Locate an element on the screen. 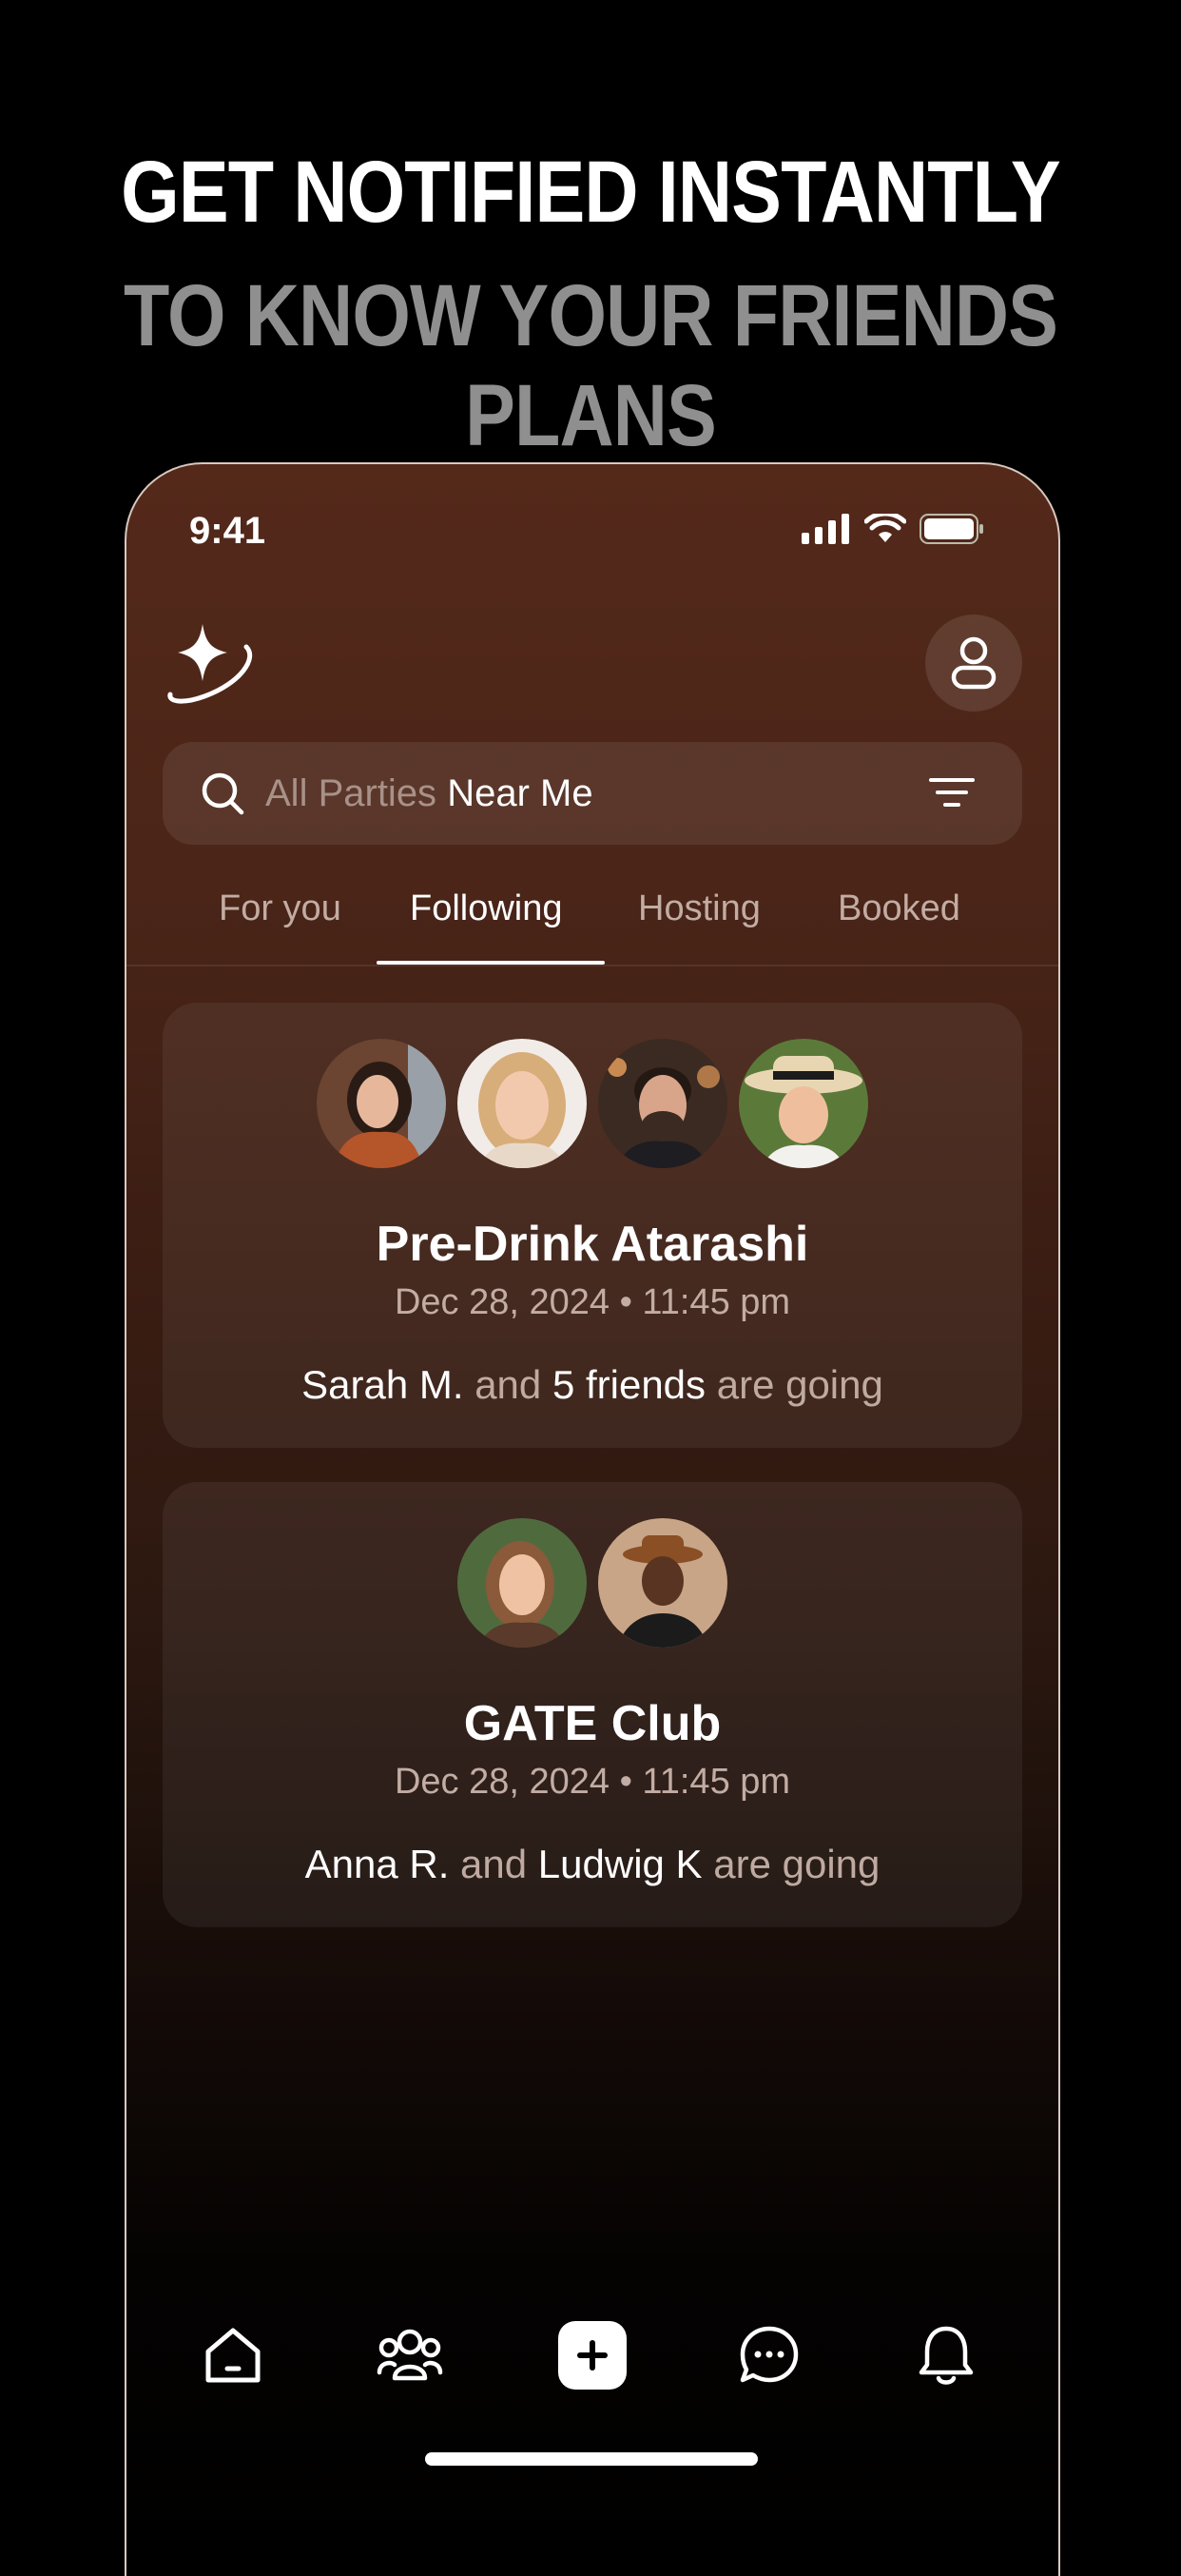 The height and width of the screenshot is (2576, 1181). bottom-nav is located at coordinates (592, 2374).